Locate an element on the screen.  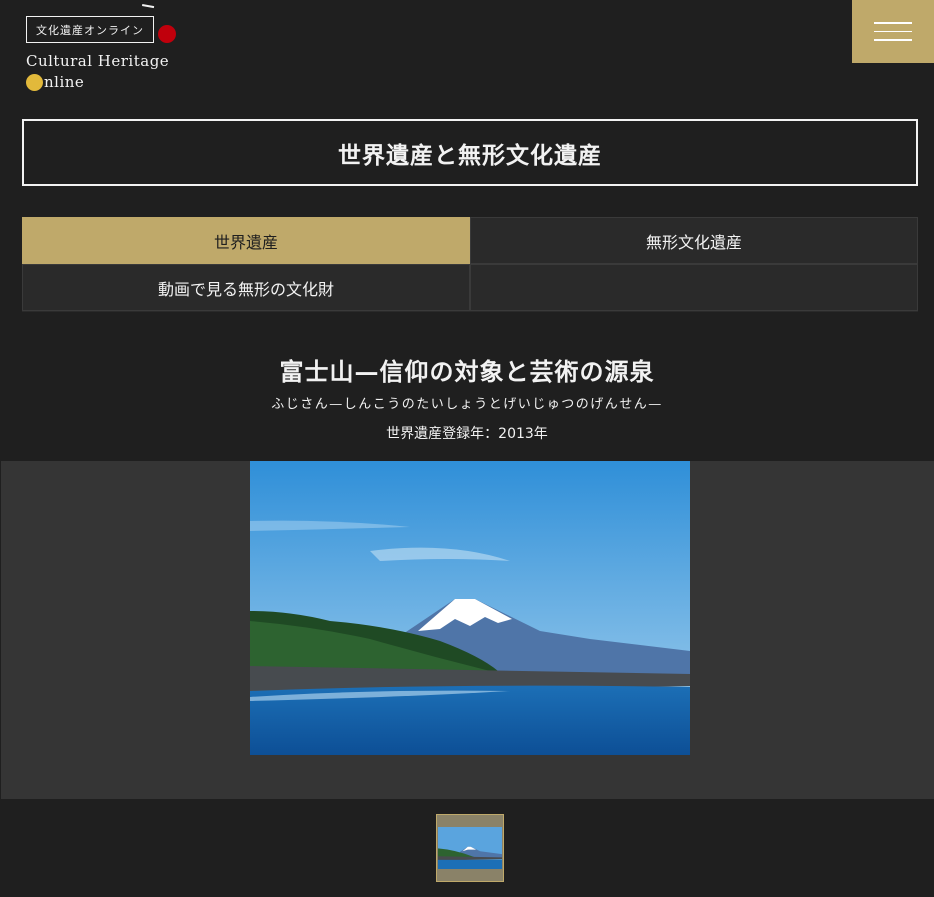
red-dot-icon is located at coordinates (167, 34).